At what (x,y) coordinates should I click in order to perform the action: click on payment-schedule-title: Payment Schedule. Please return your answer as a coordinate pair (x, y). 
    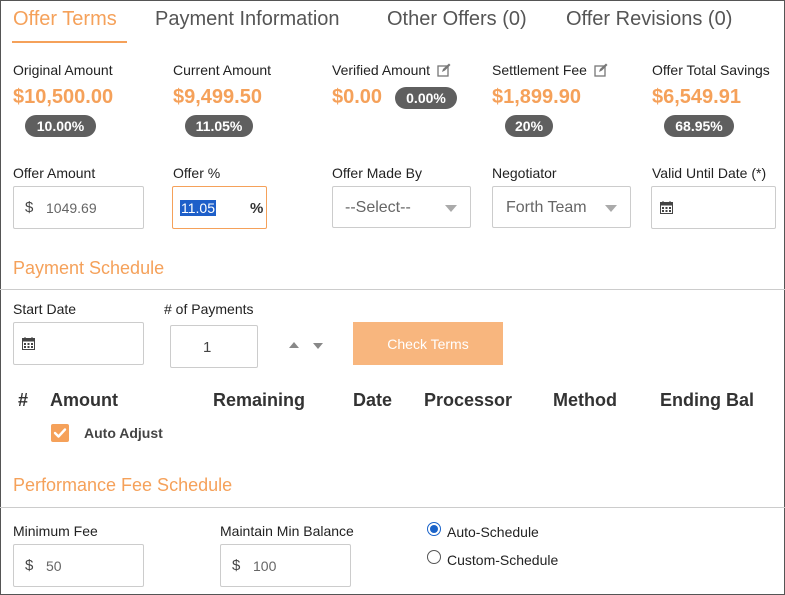
    Looking at the image, I should click on (89, 268).